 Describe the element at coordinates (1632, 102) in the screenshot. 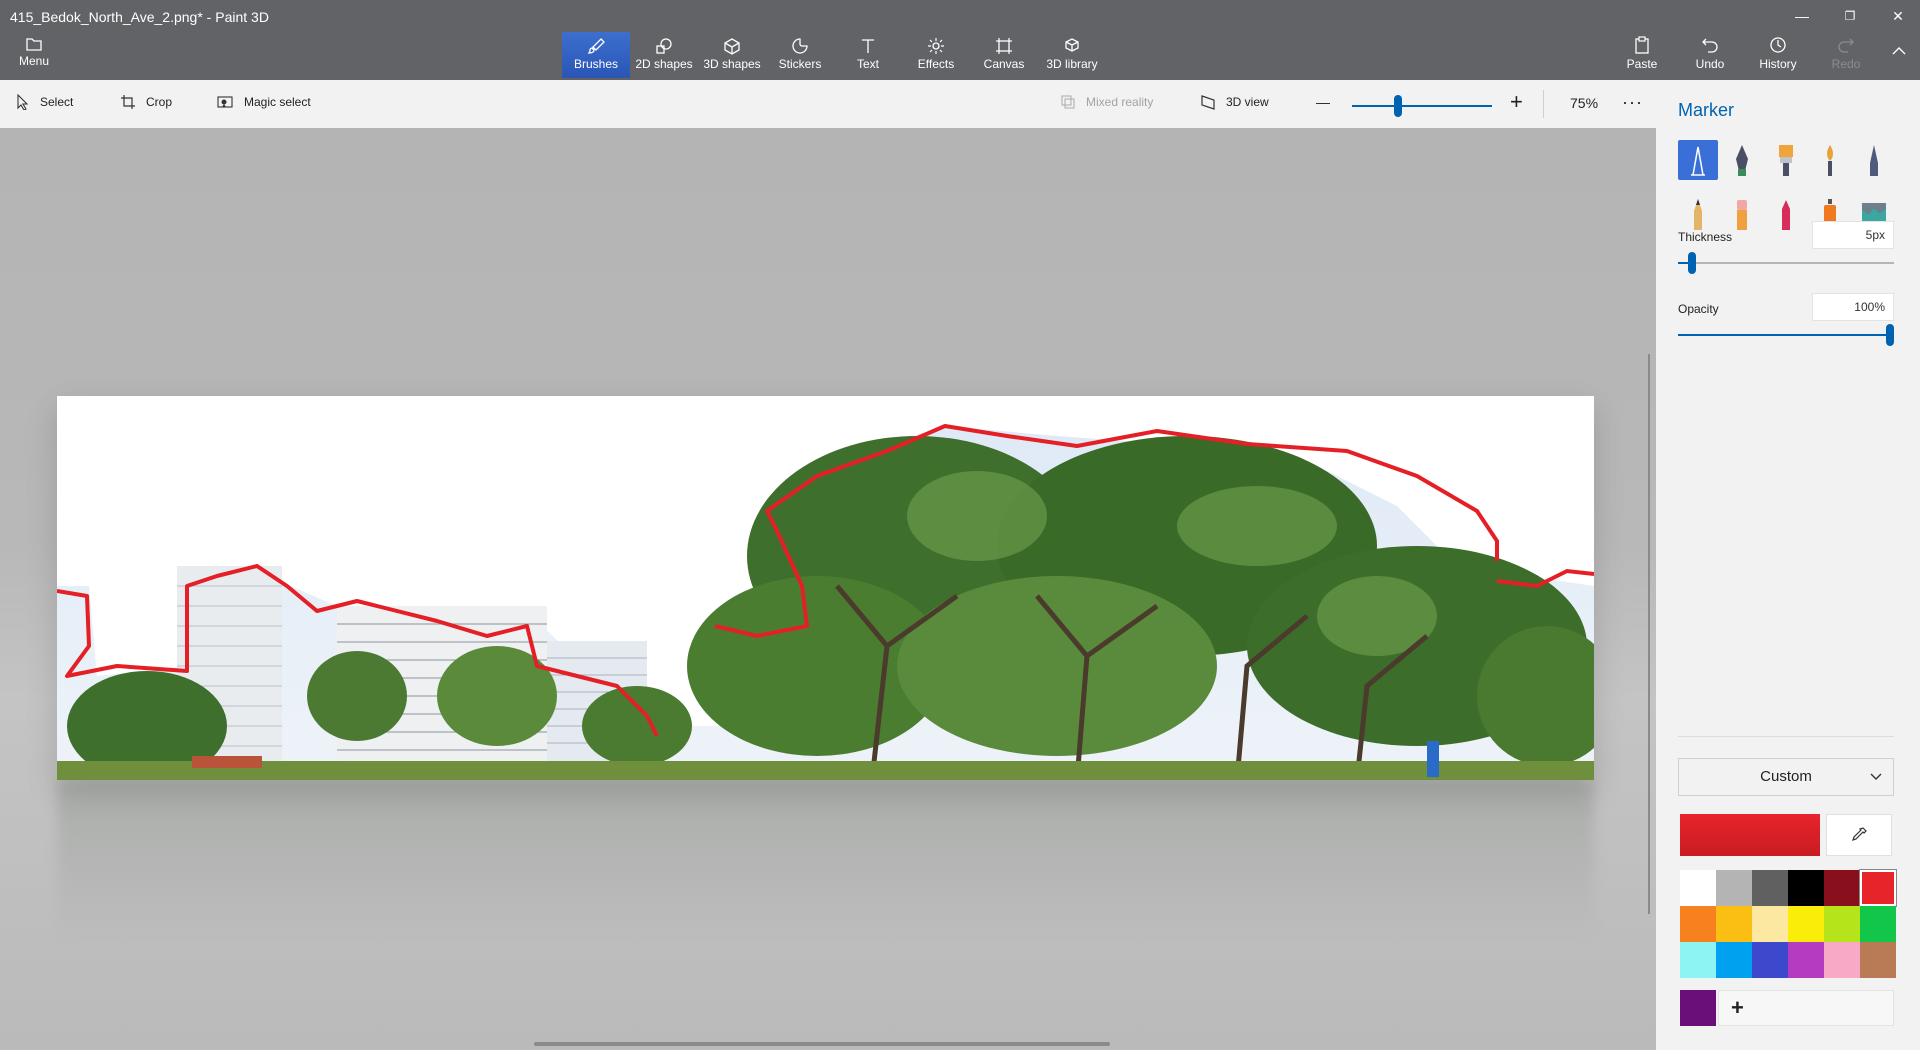

I see `more-options-button: ···` at that location.